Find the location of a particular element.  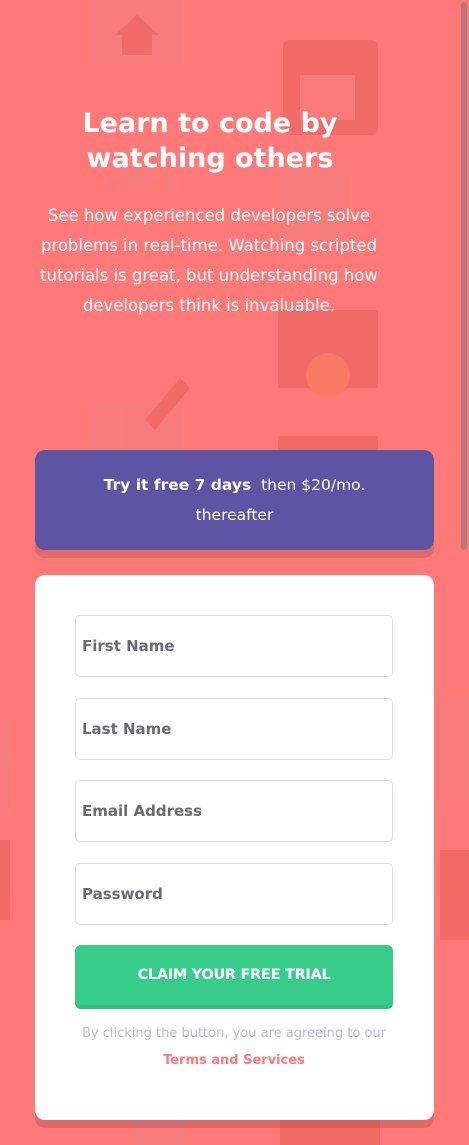

last-name-input is located at coordinates (234, 729).